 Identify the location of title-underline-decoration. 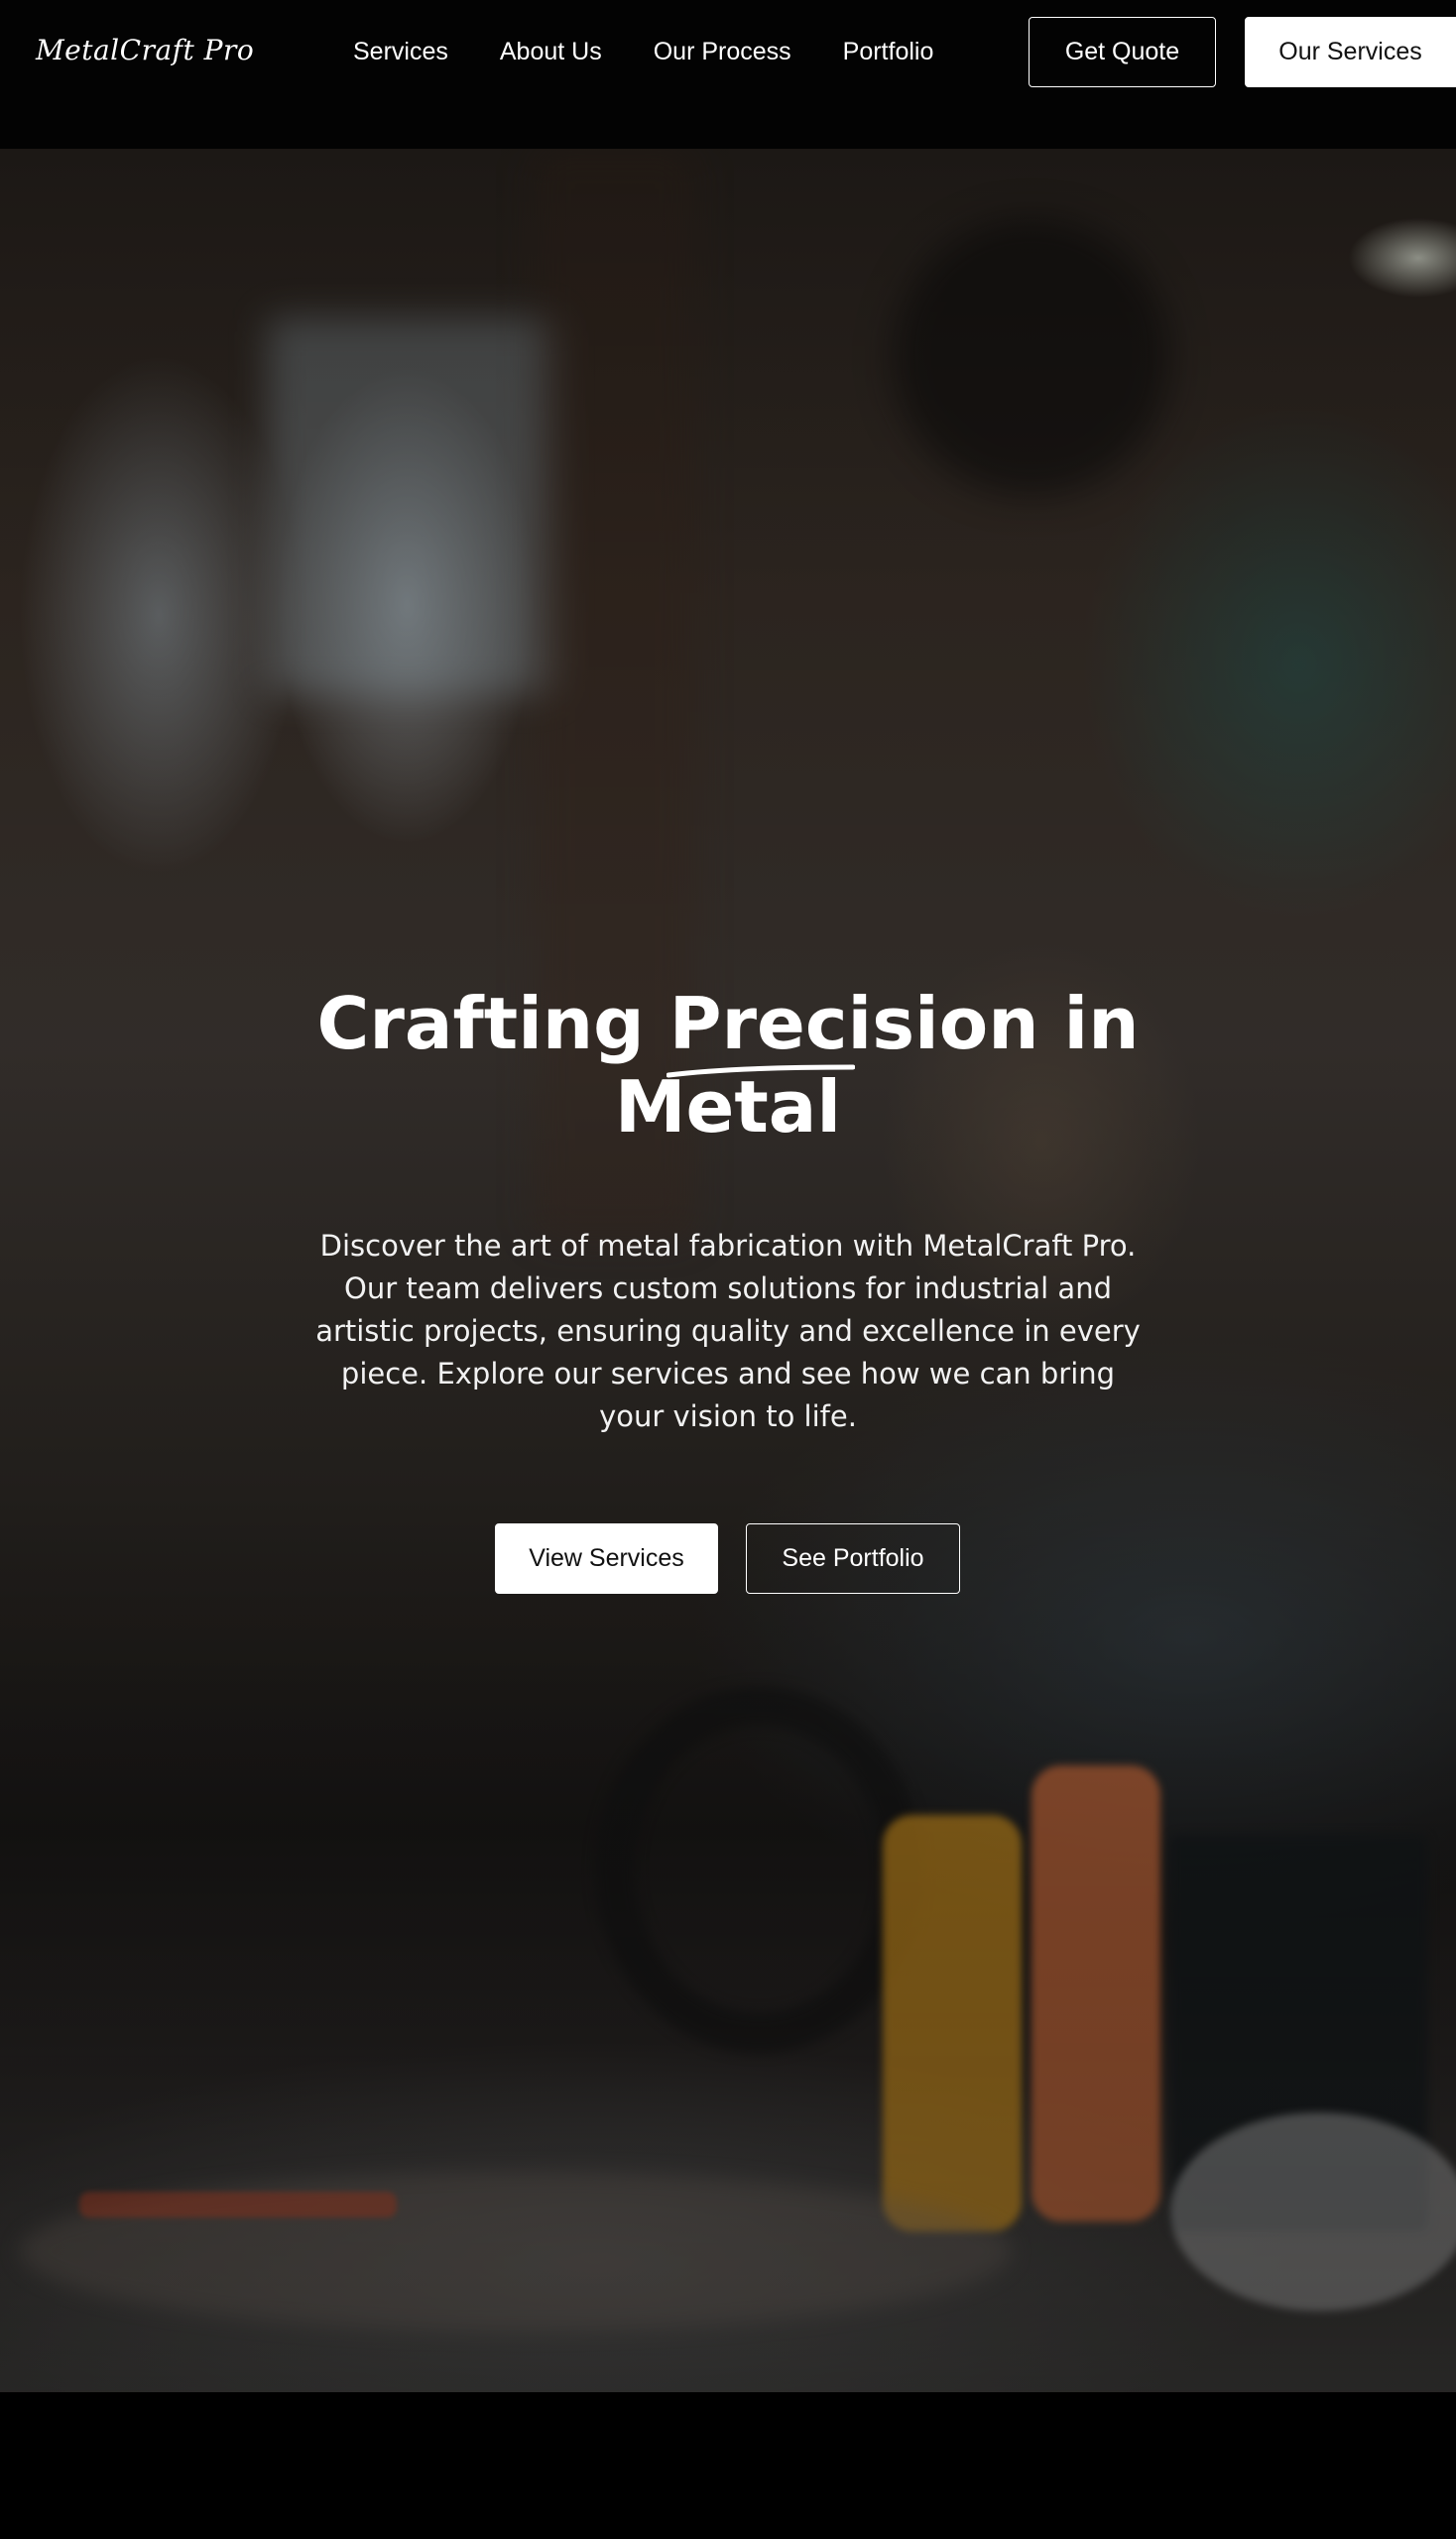
(761, 1071).